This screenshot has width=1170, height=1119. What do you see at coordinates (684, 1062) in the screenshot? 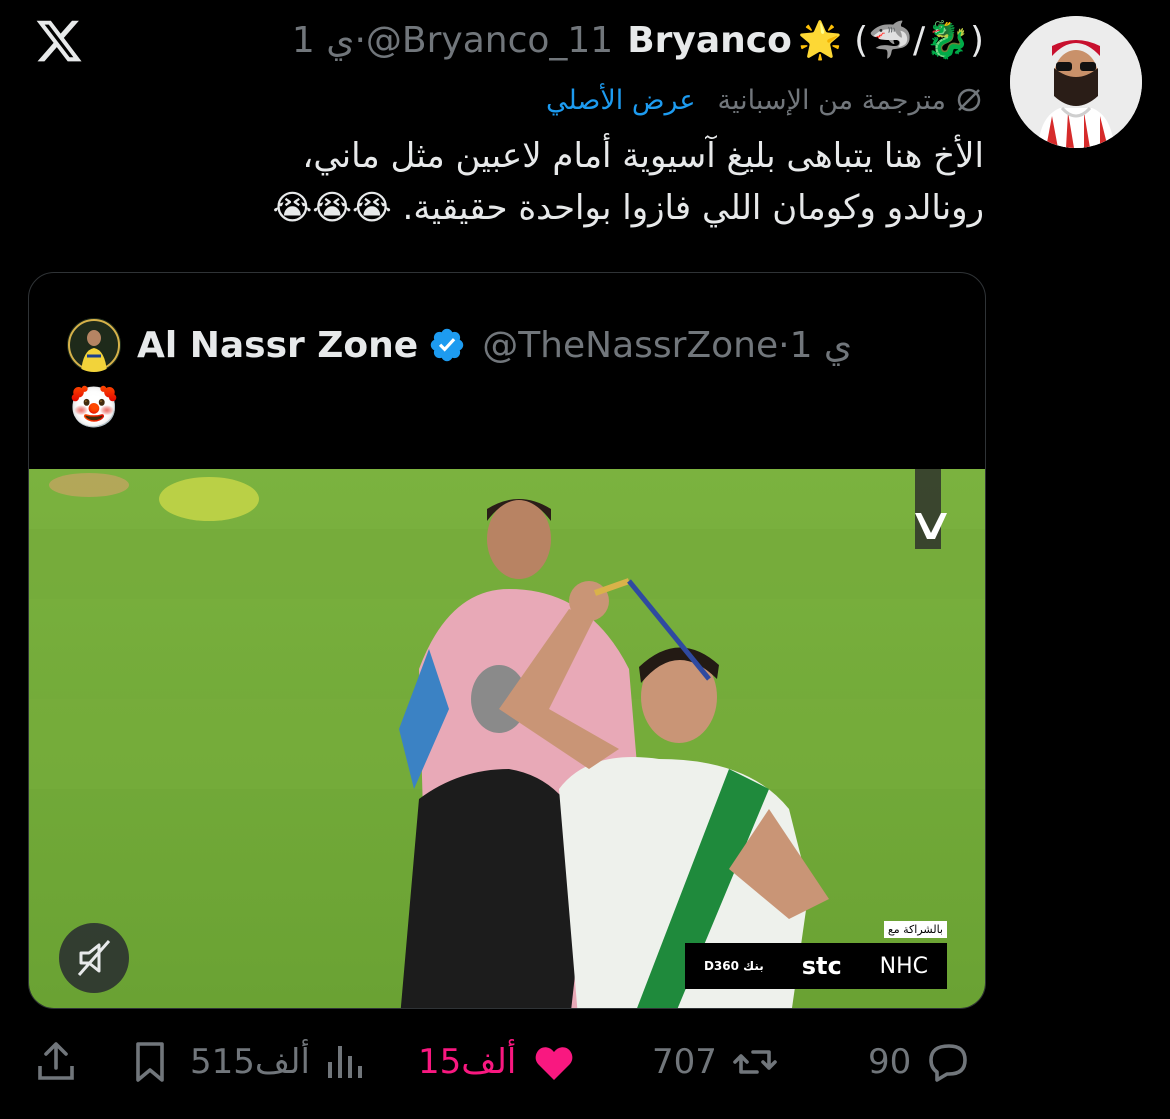
I see `reposts-count: 707` at bounding box center [684, 1062].